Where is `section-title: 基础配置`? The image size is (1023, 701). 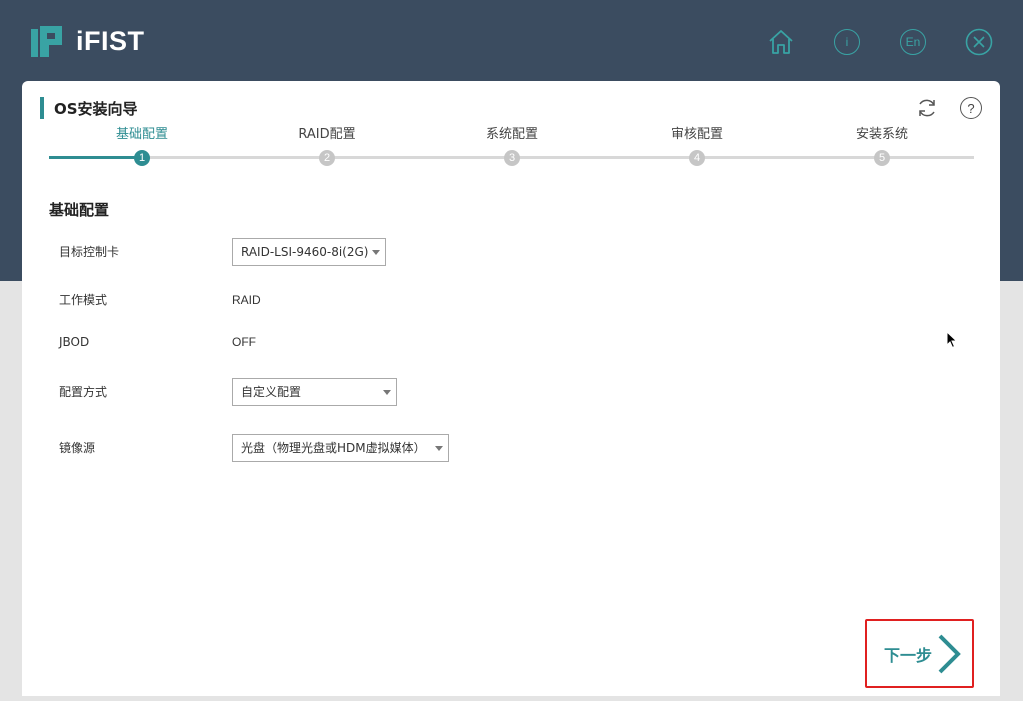
section-title: 基础配置 is located at coordinates (79, 210).